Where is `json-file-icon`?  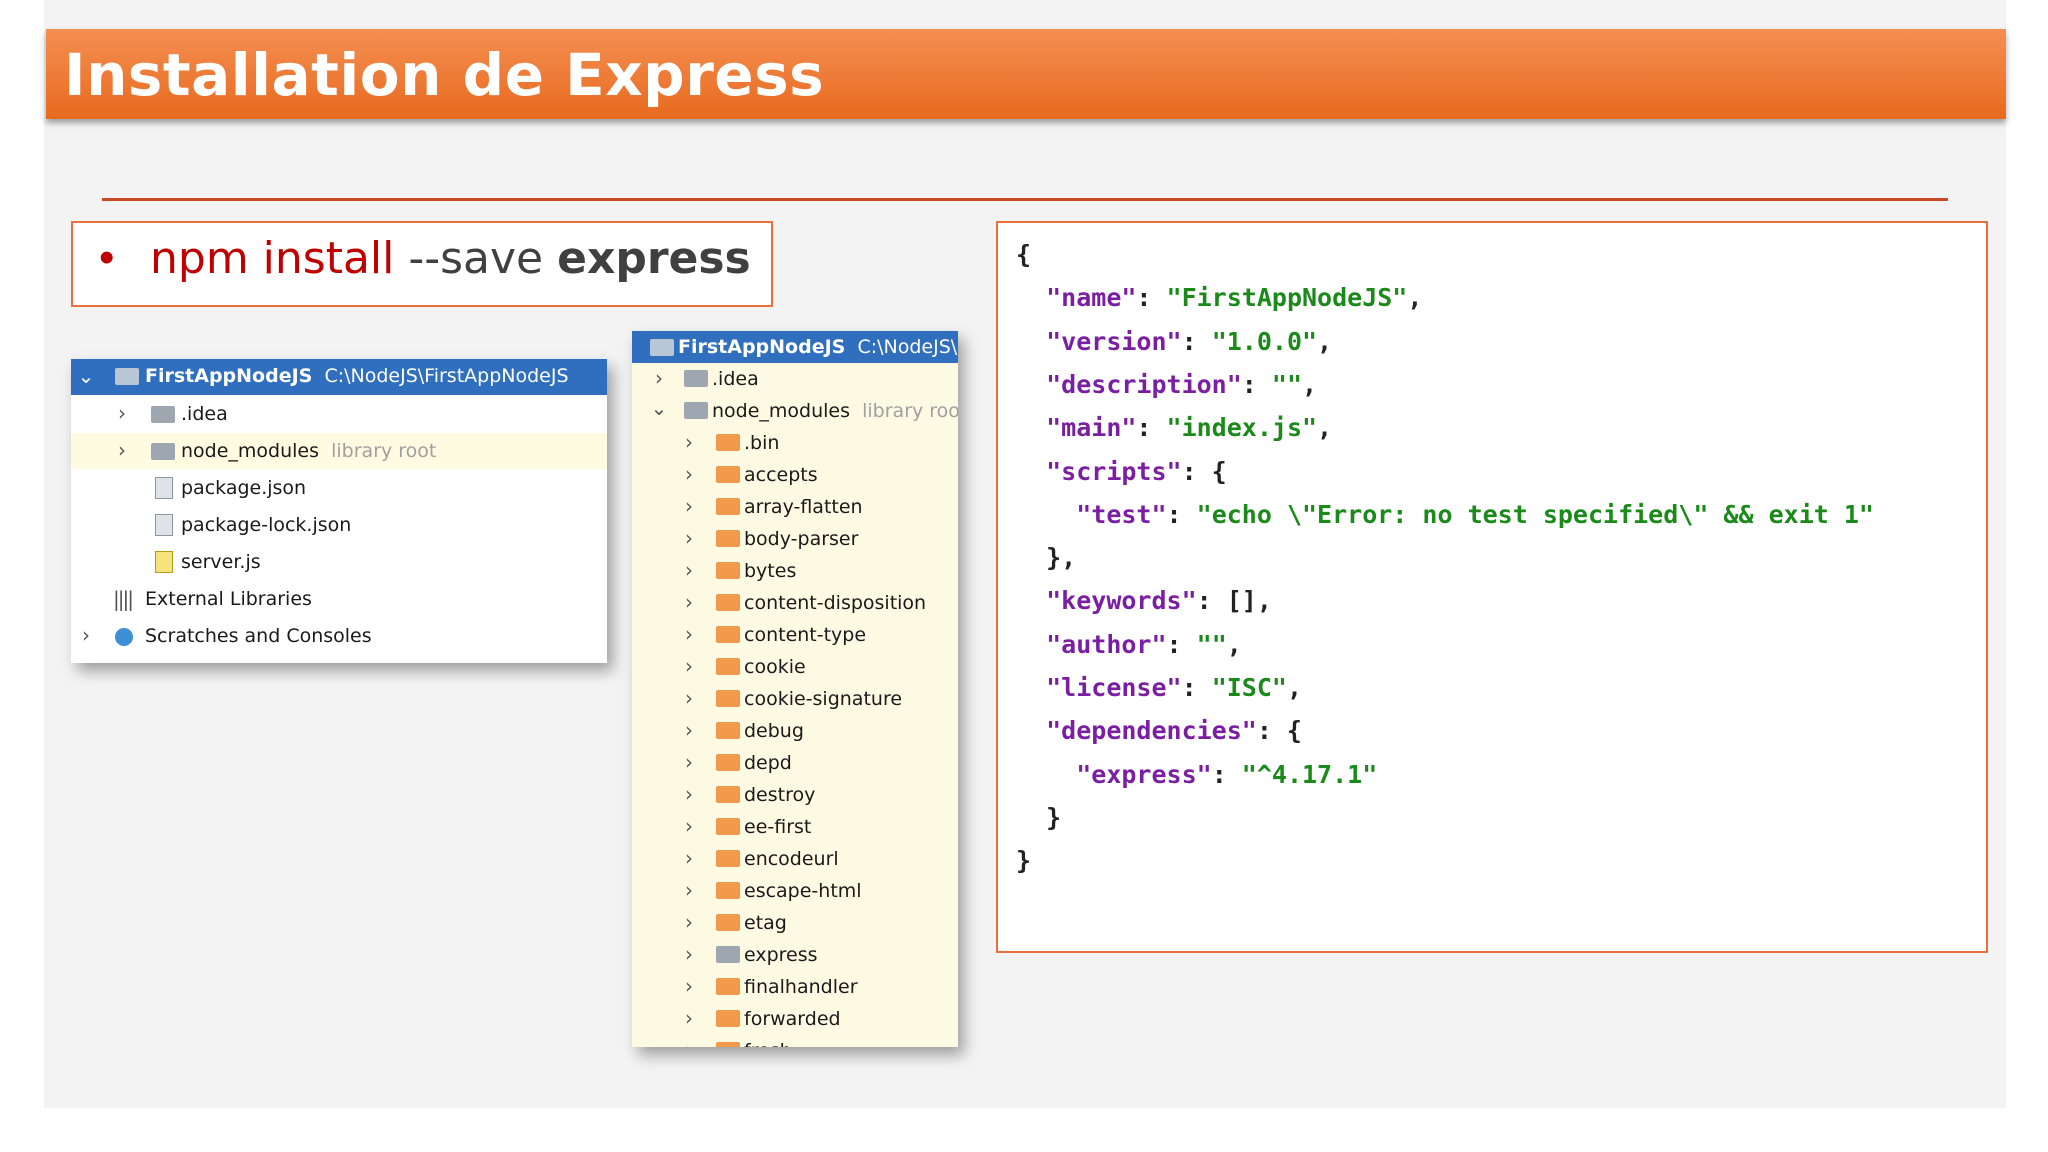 json-file-icon is located at coordinates (164, 488).